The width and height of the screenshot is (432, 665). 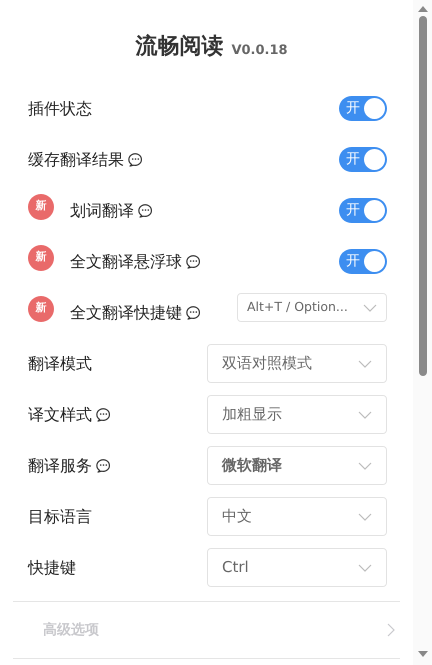 I want to click on select-field: 中文, so click(x=297, y=516).